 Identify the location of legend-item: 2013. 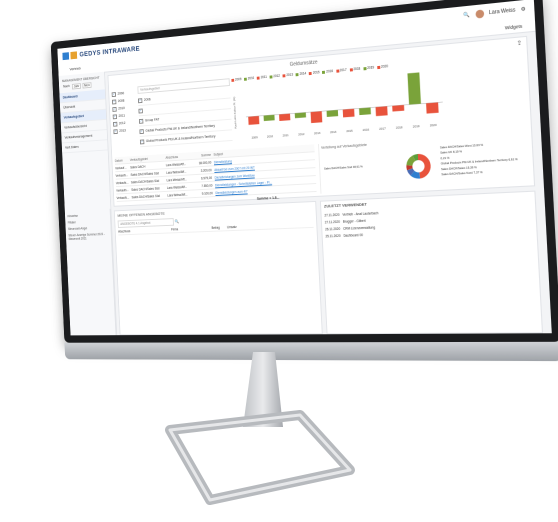
(288, 75).